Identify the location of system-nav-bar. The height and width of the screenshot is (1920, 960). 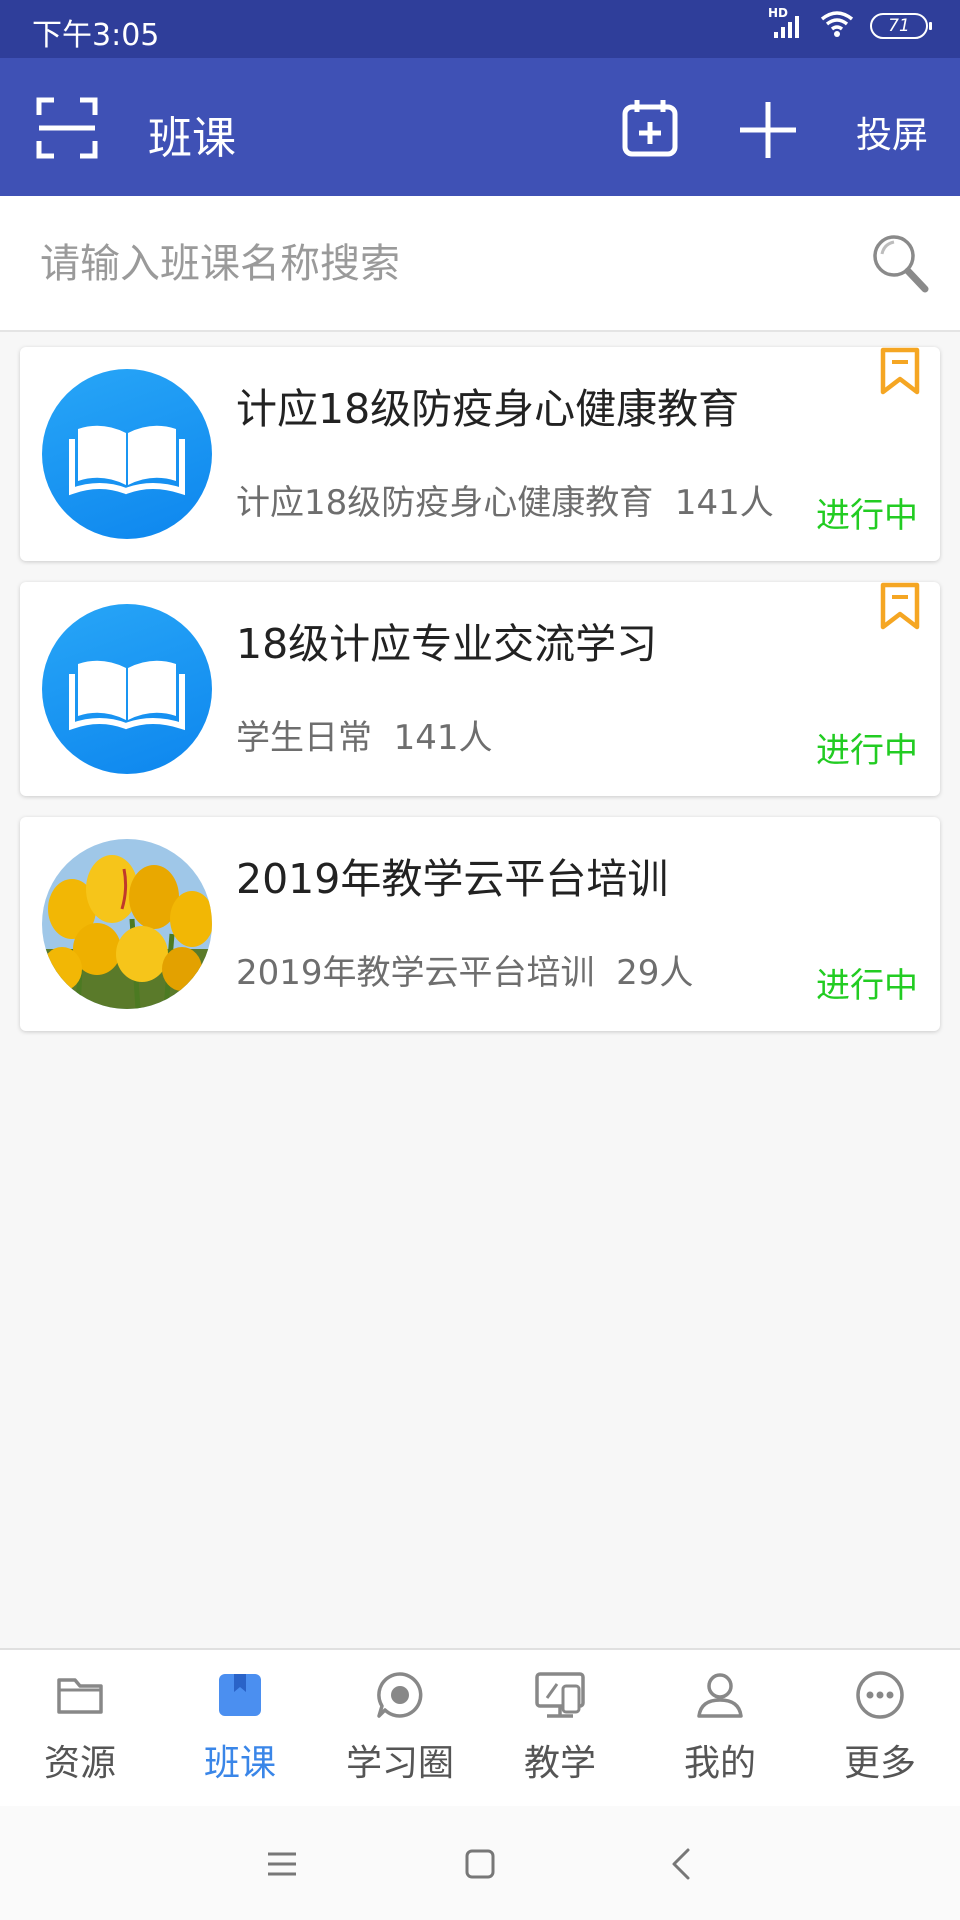
(480, 1863).